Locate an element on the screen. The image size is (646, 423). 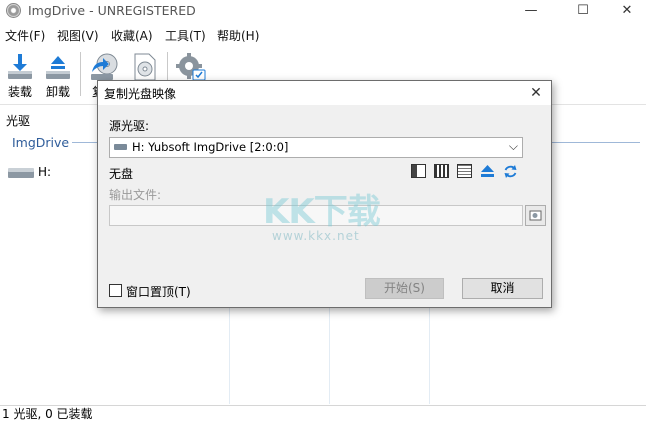
dialog-close-button: ✕ is located at coordinates (536, 93).